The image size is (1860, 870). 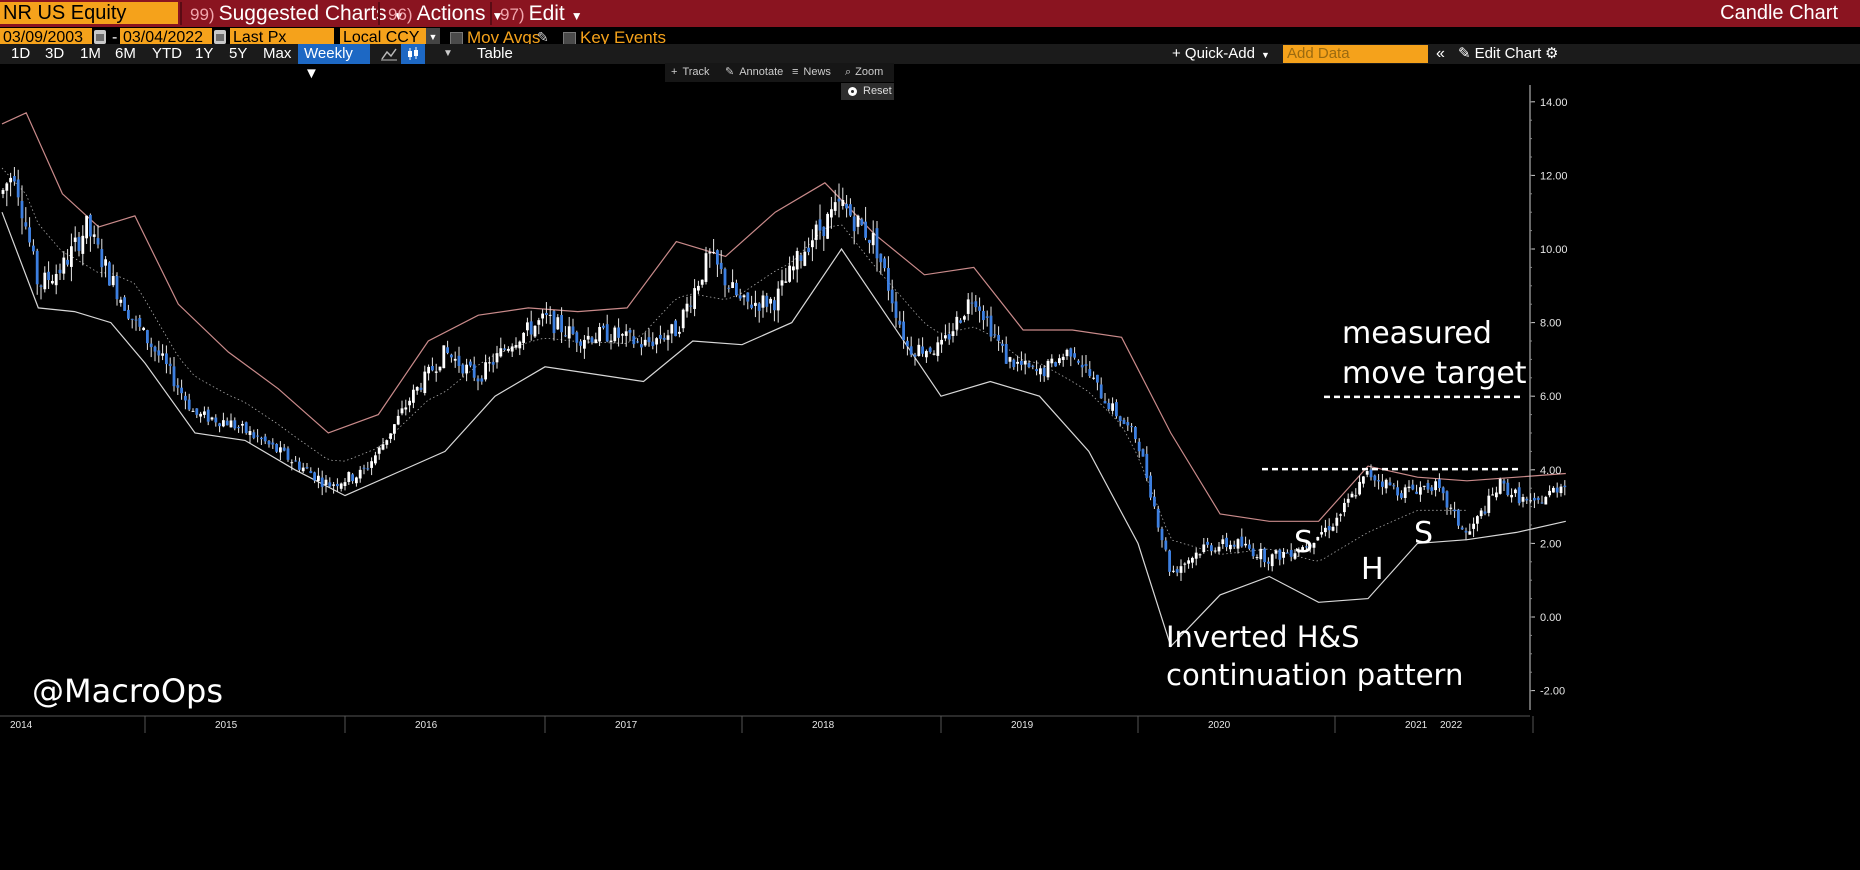 What do you see at coordinates (1304, 542) in the screenshot?
I see `left-shoulder-label: S` at bounding box center [1304, 542].